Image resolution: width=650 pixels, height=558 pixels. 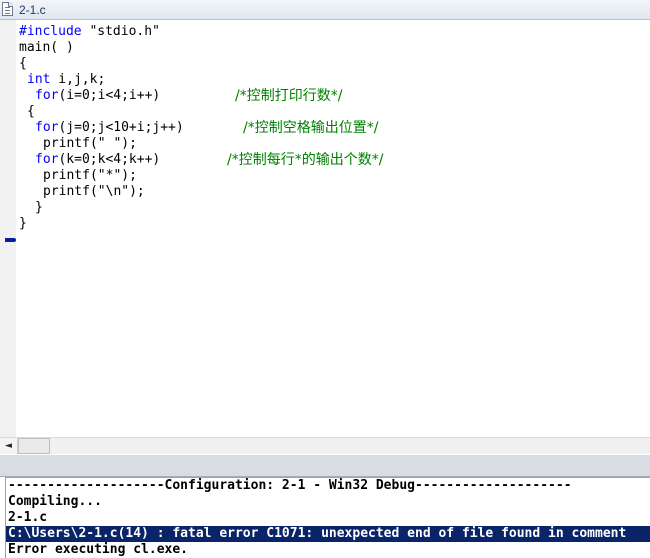 I want to click on code-comment: /*控制打印行数*/, so click(x=289, y=96).